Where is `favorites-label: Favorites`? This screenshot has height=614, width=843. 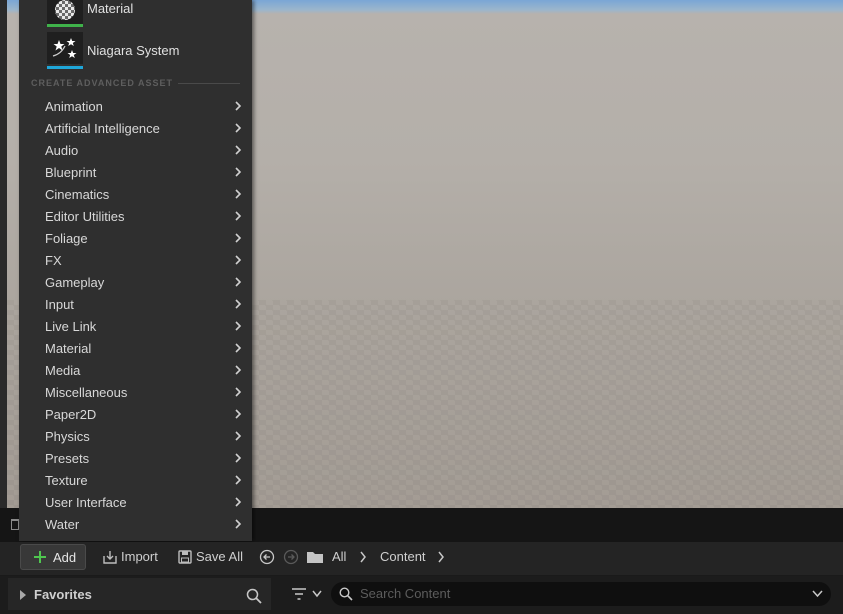 favorites-label: Favorites is located at coordinates (63, 594).